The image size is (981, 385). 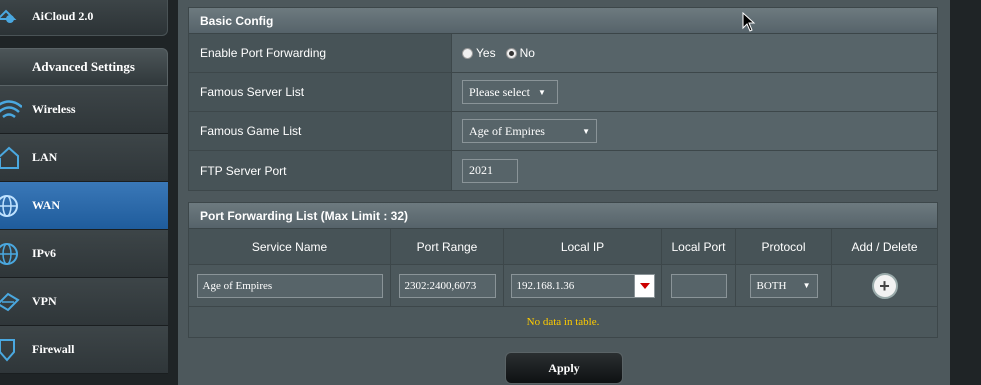 I want to click on sidebar-item-label: AiCloud 2.0, so click(x=63, y=15).